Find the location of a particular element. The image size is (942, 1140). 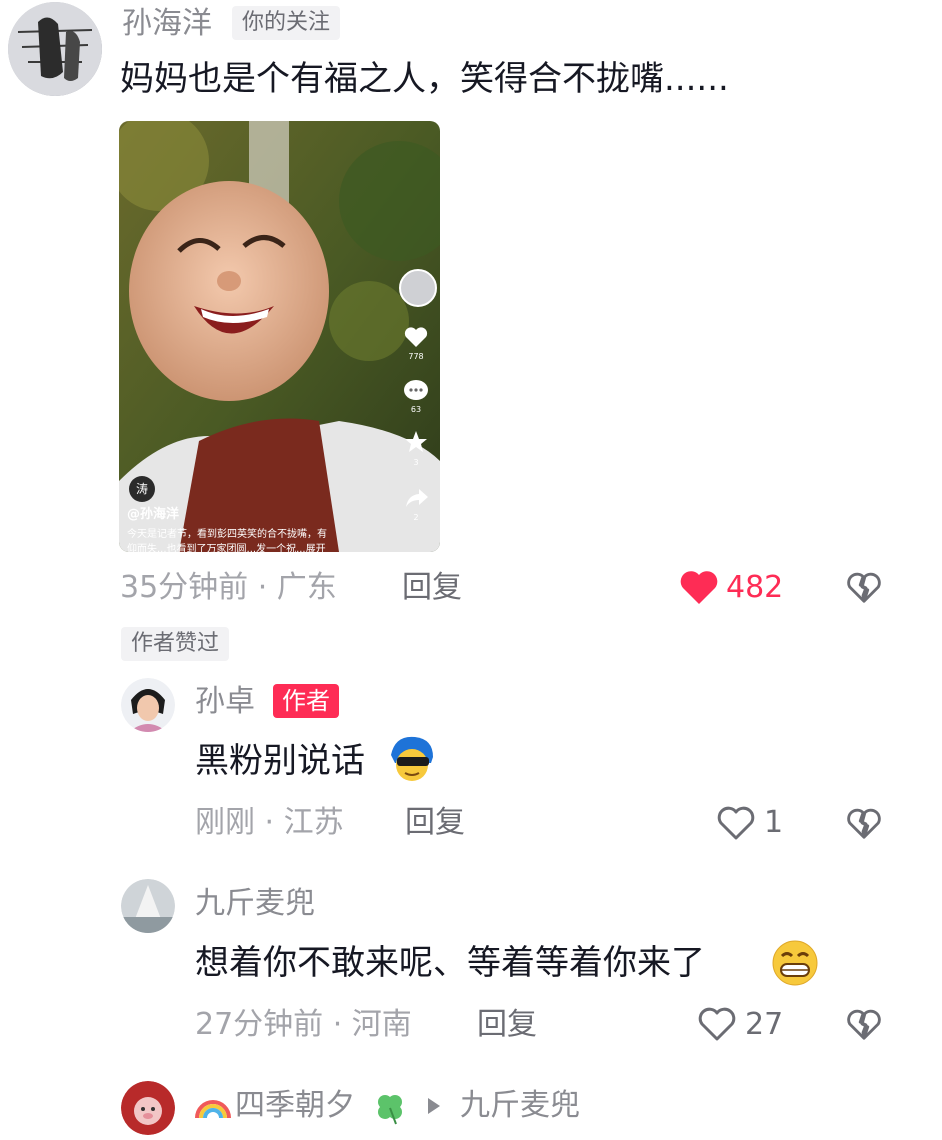

reply-text: 想着你不敢来呢、等着等着你来了 is located at coordinates (450, 963).